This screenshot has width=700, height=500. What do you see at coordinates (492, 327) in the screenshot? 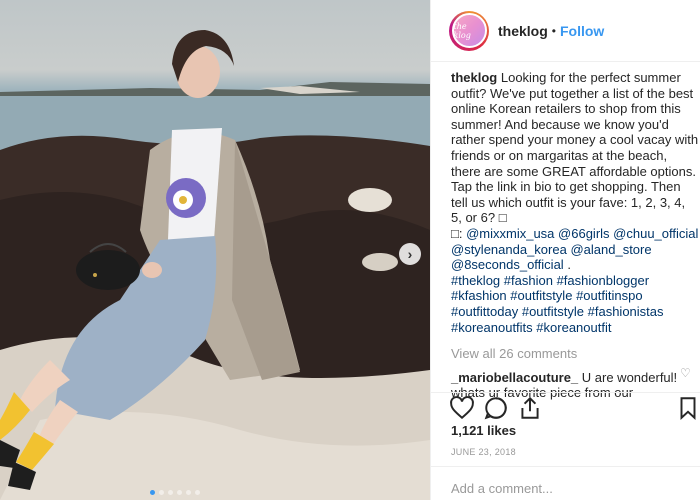
I see `hashtag-link: #koreanoutfits` at bounding box center [492, 327].